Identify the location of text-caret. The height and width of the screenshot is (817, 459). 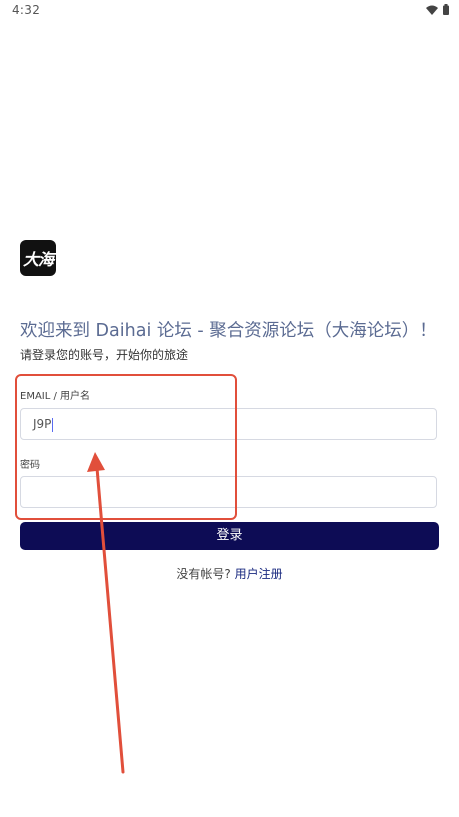
(53, 424).